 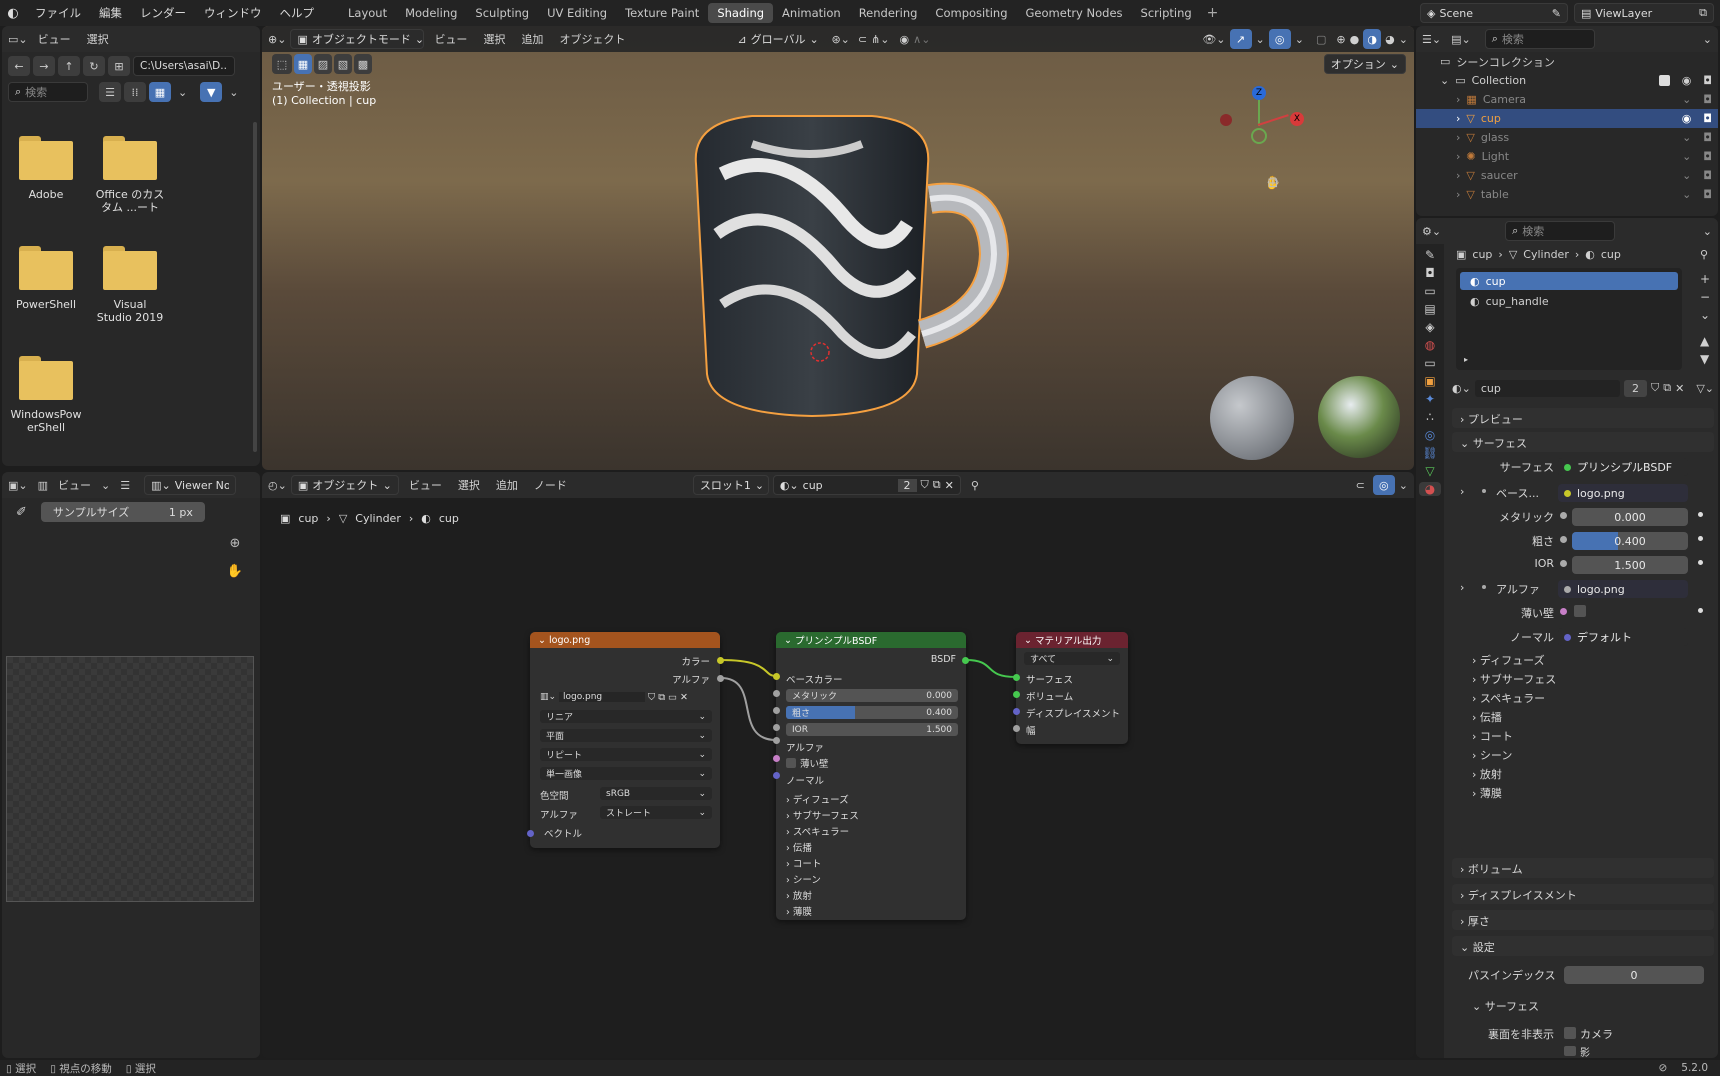 What do you see at coordinates (1635, 388) in the screenshot?
I see `user-count: 2` at bounding box center [1635, 388].